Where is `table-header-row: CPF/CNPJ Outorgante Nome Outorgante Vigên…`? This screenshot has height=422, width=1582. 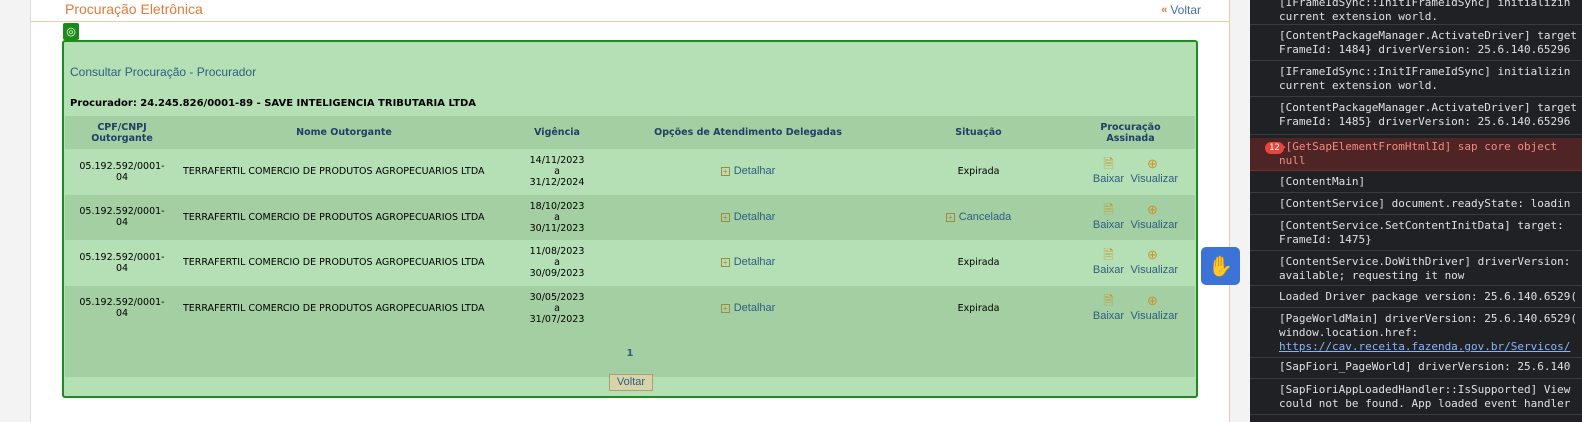 table-header-row: CPF/CNPJ Outorgante Nome Outorgante Vigên… is located at coordinates (630, 132).